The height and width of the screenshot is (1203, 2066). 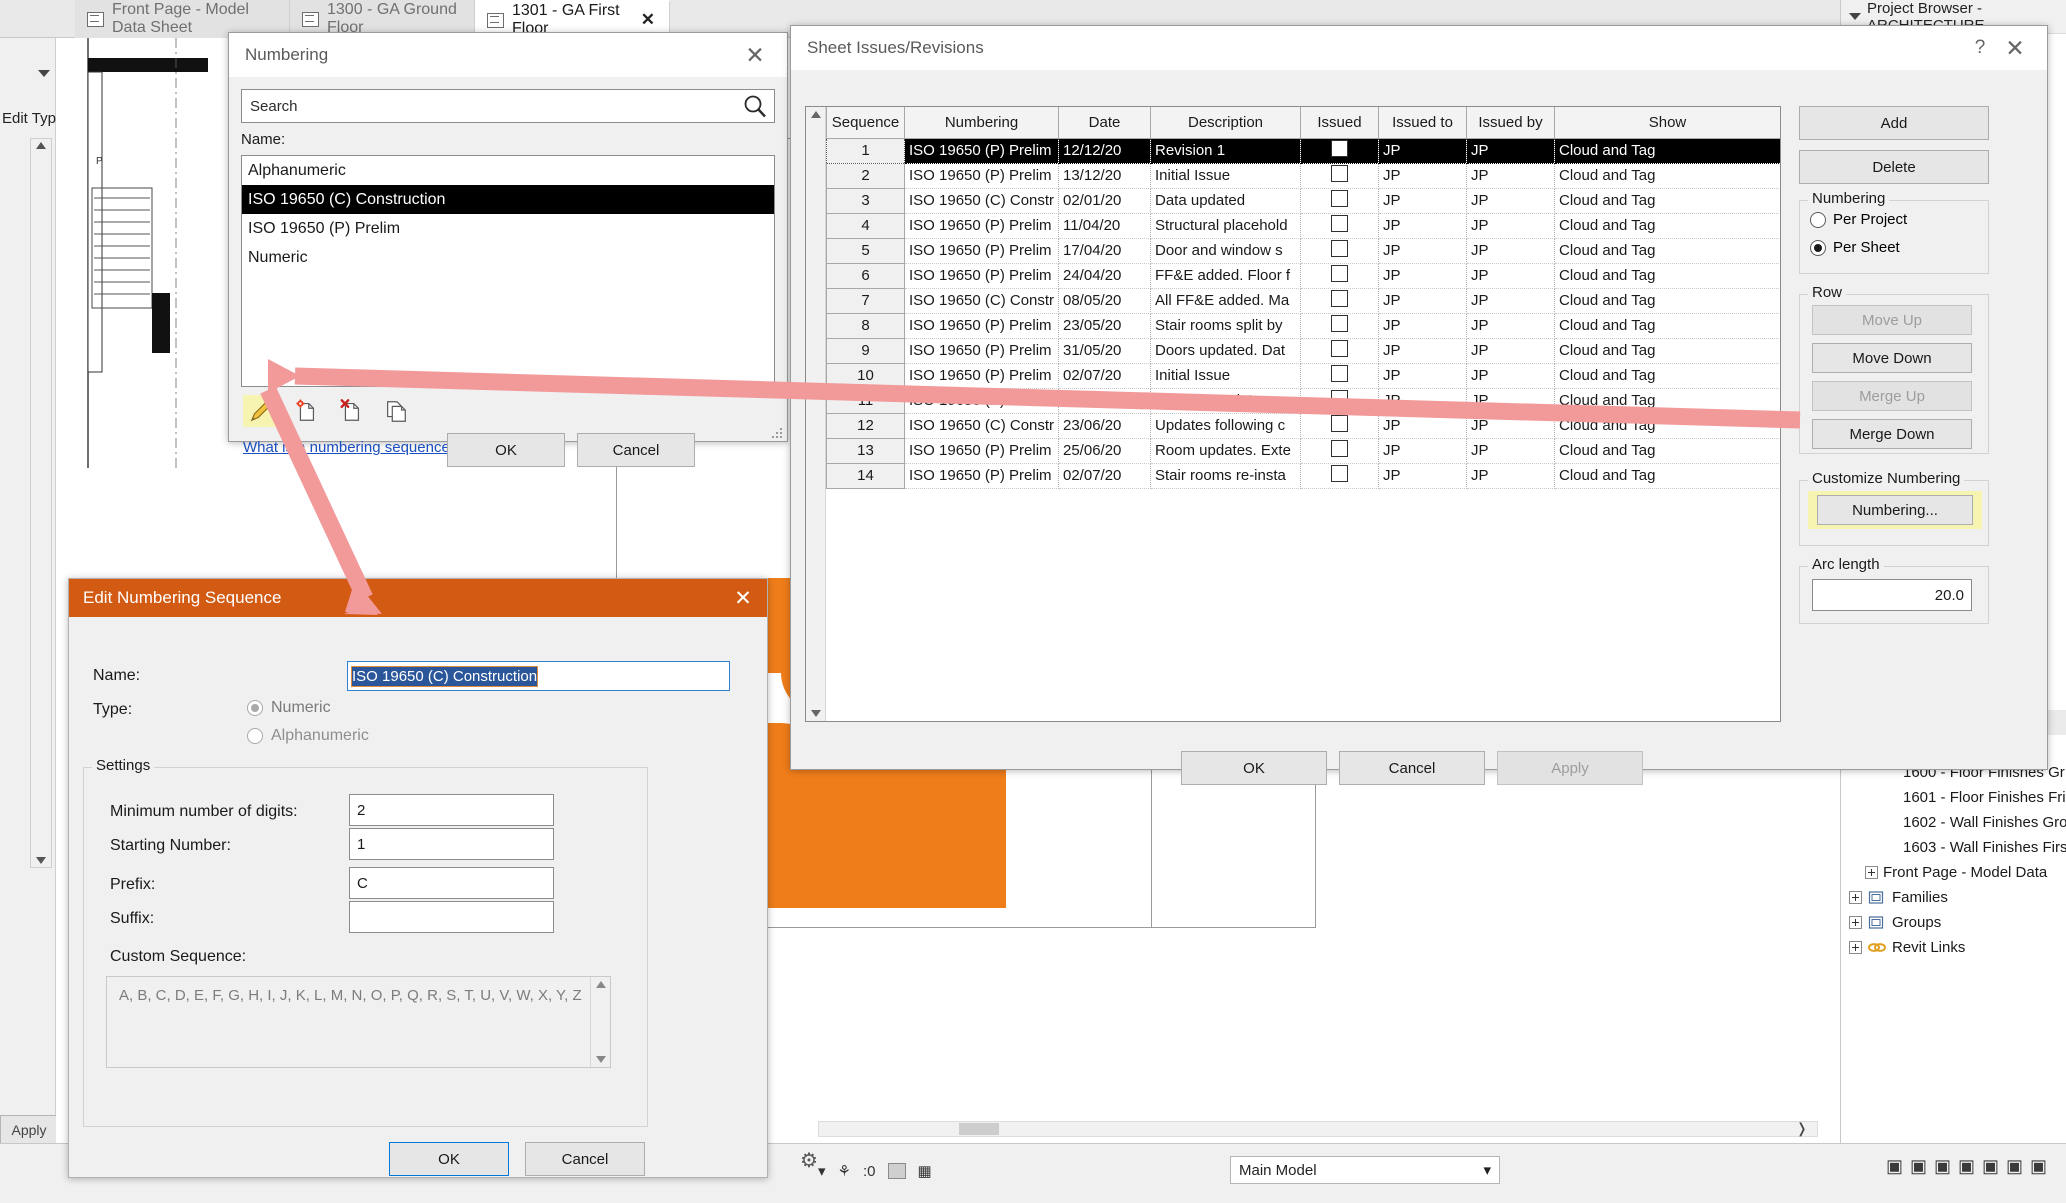 I want to click on column-header: Show, so click(x=1667, y=123).